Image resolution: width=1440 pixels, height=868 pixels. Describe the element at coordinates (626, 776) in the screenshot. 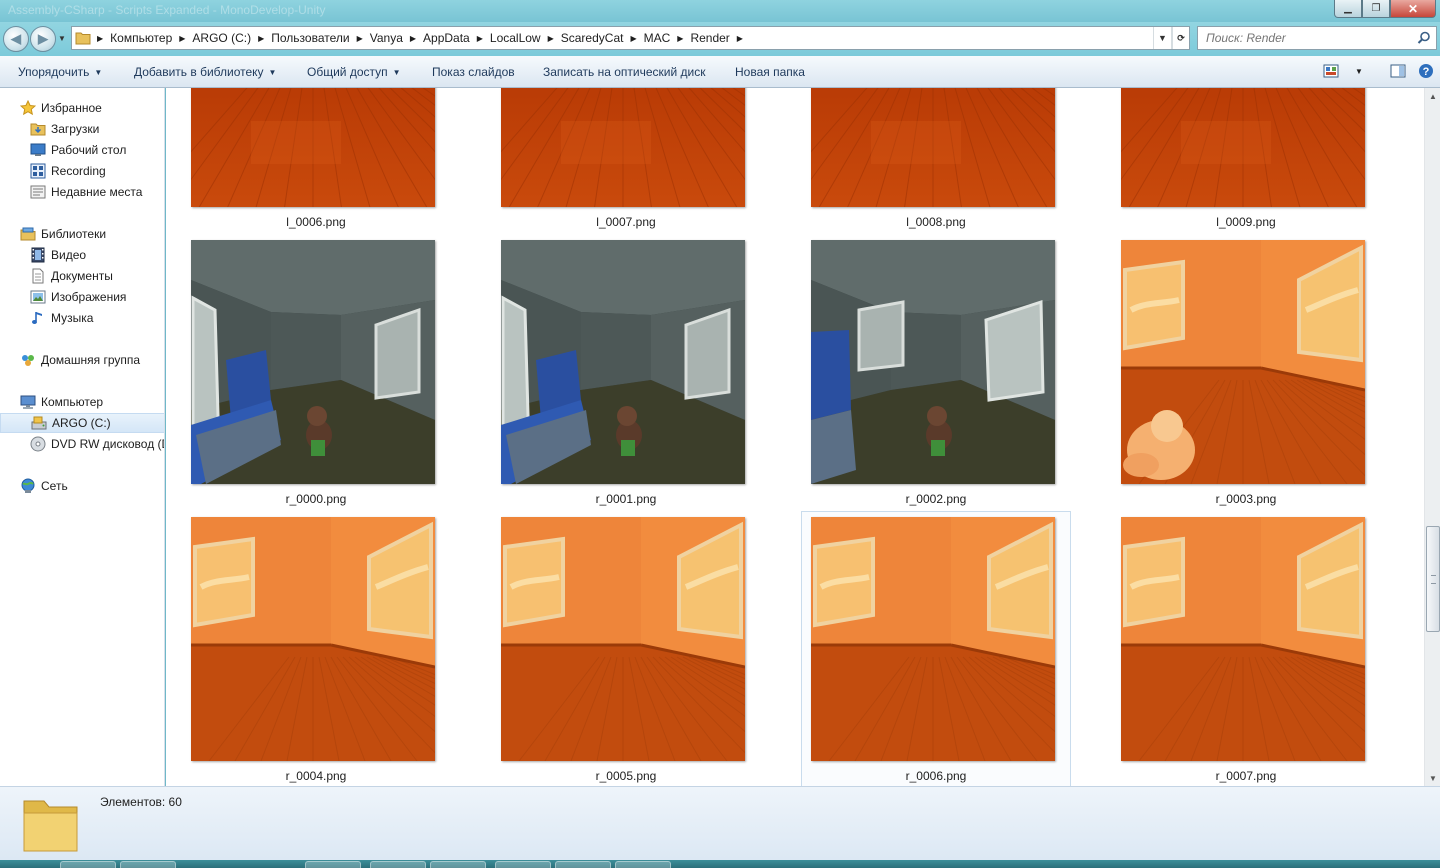

I see `file-name: r_0005.png` at that location.